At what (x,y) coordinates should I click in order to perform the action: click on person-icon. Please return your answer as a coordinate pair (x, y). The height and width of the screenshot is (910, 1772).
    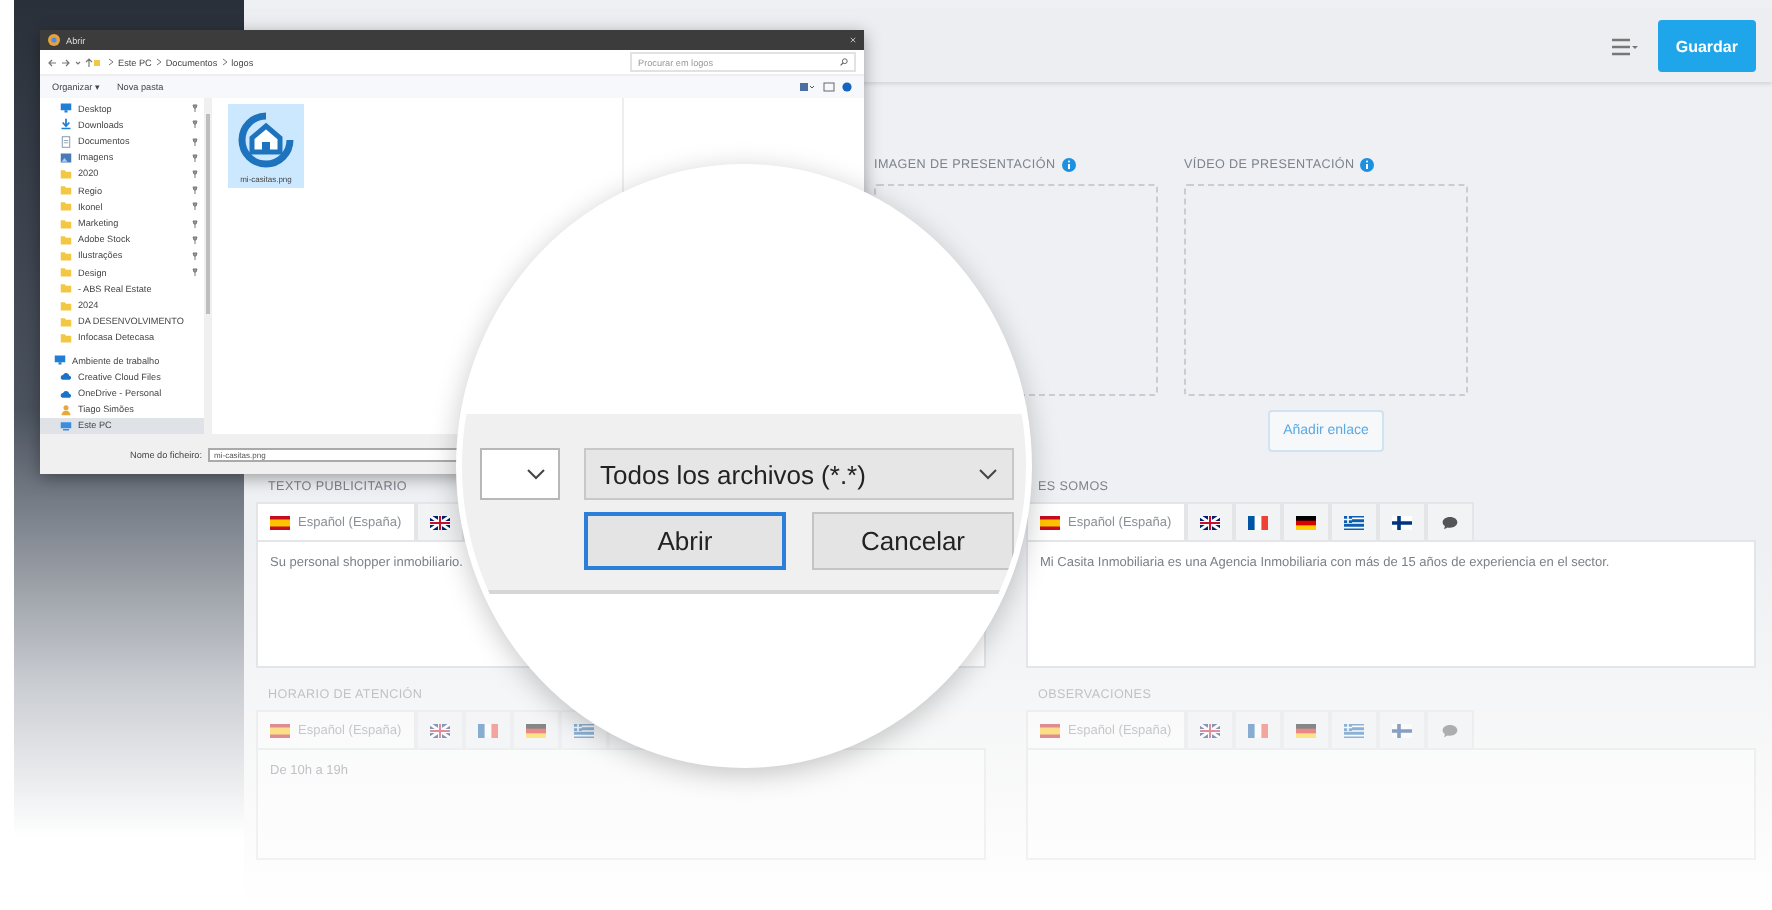
    Looking at the image, I should click on (66, 409).